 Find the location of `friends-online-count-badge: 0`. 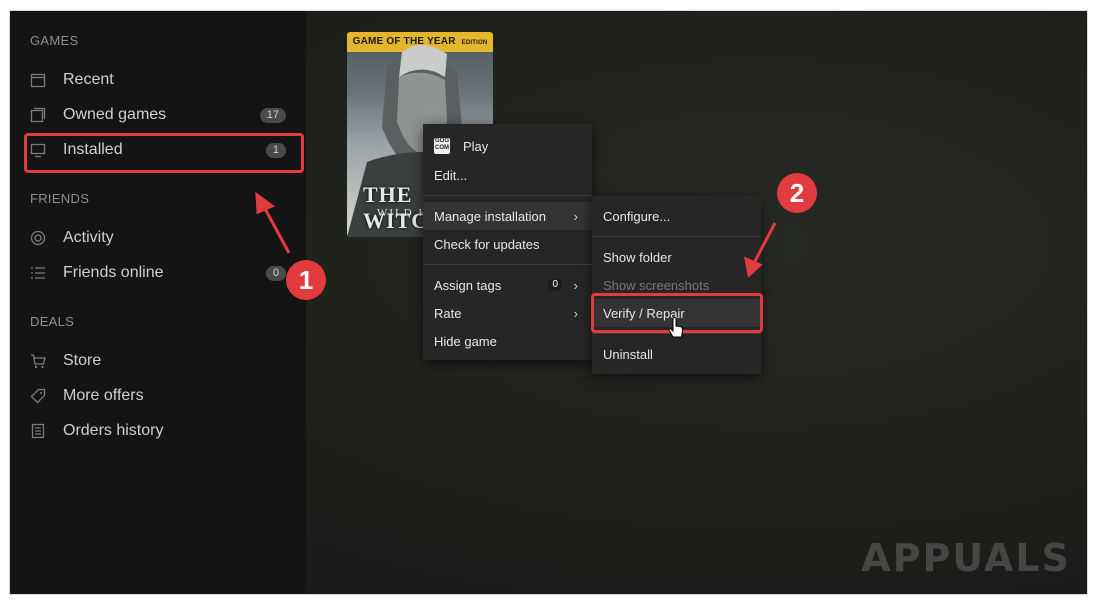

friends-online-count-badge: 0 is located at coordinates (275, 273).